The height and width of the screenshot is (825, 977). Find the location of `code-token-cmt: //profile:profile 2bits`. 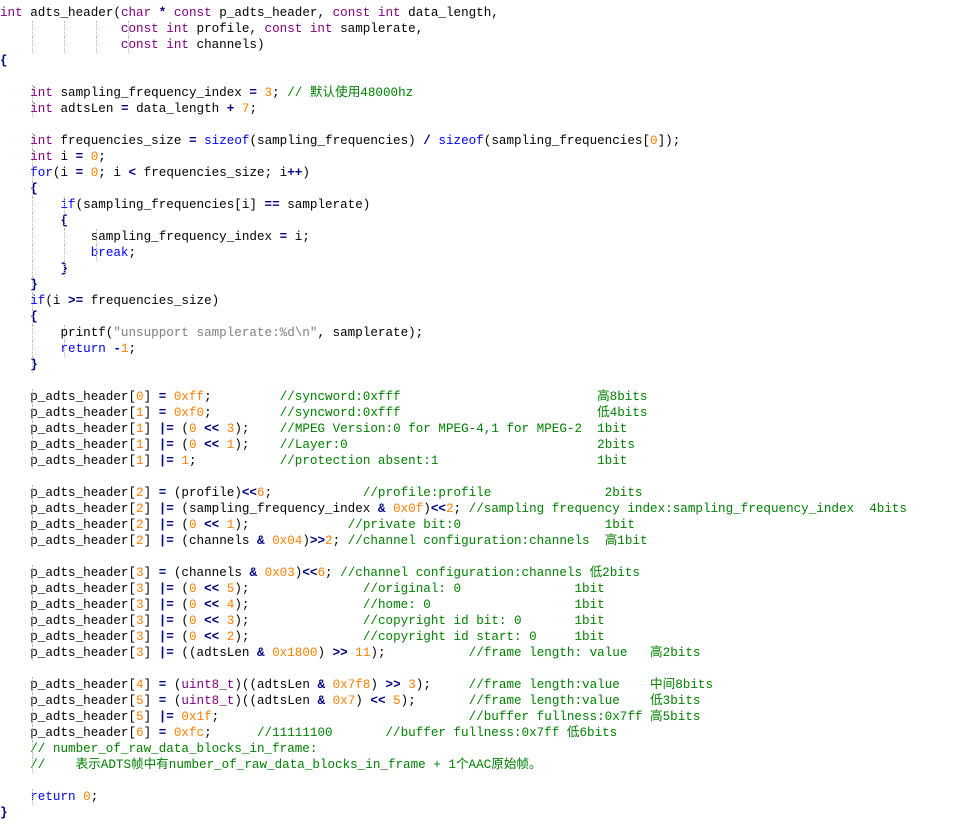

code-token-cmt: //profile:profile 2bits is located at coordinates (502, 493).